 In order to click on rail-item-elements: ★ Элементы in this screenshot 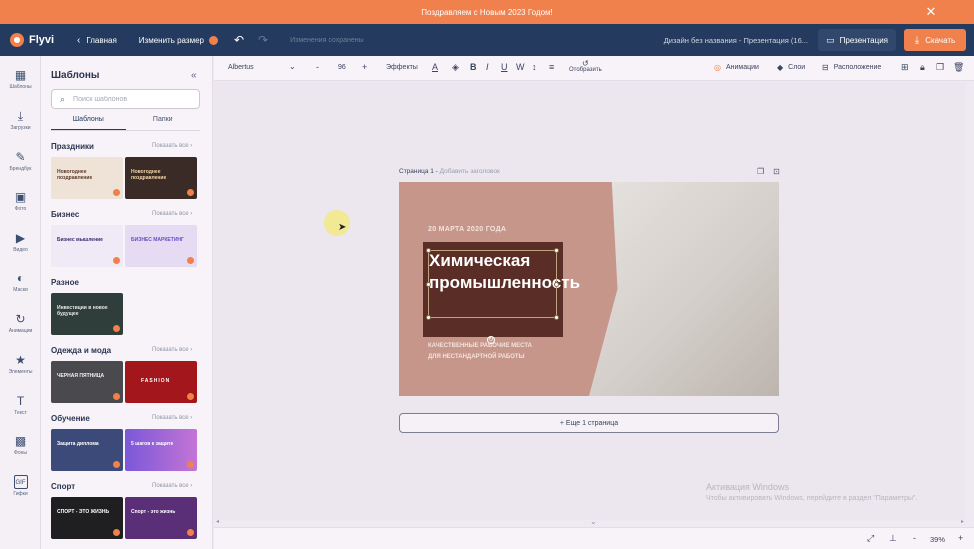, I will do `click(20, 365)`.